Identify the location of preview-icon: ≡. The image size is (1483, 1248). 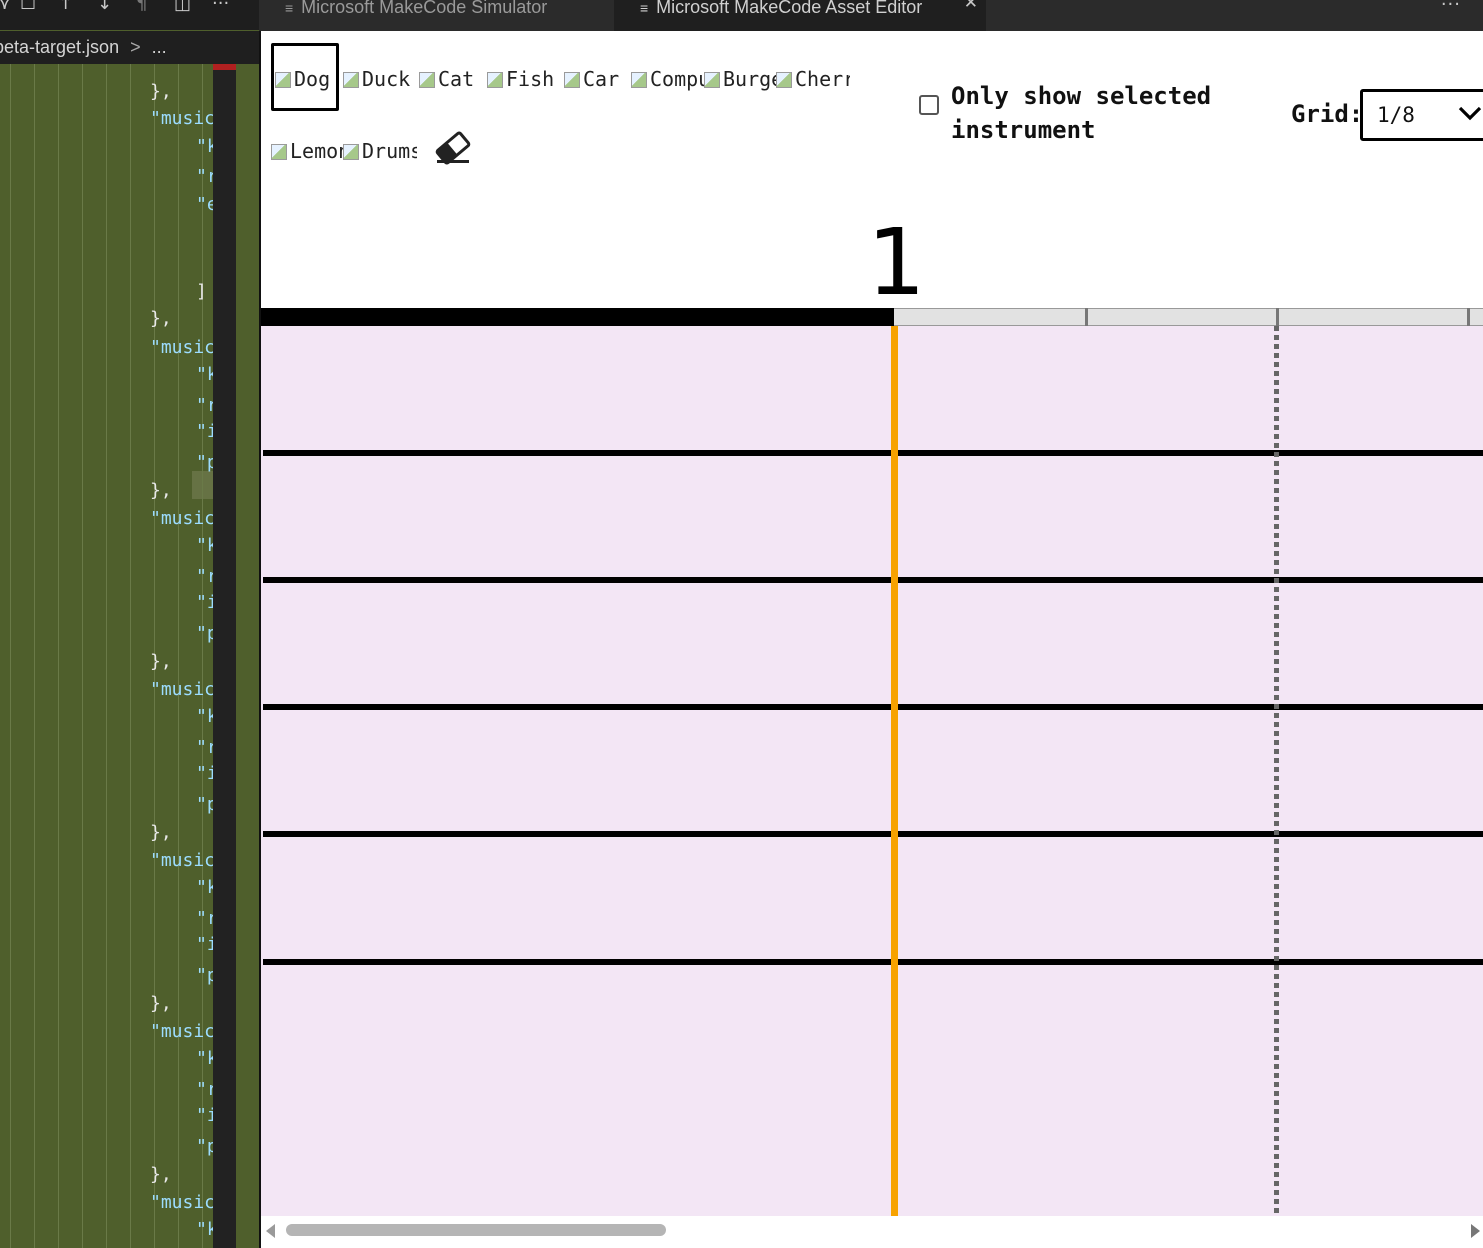
(289, 8).